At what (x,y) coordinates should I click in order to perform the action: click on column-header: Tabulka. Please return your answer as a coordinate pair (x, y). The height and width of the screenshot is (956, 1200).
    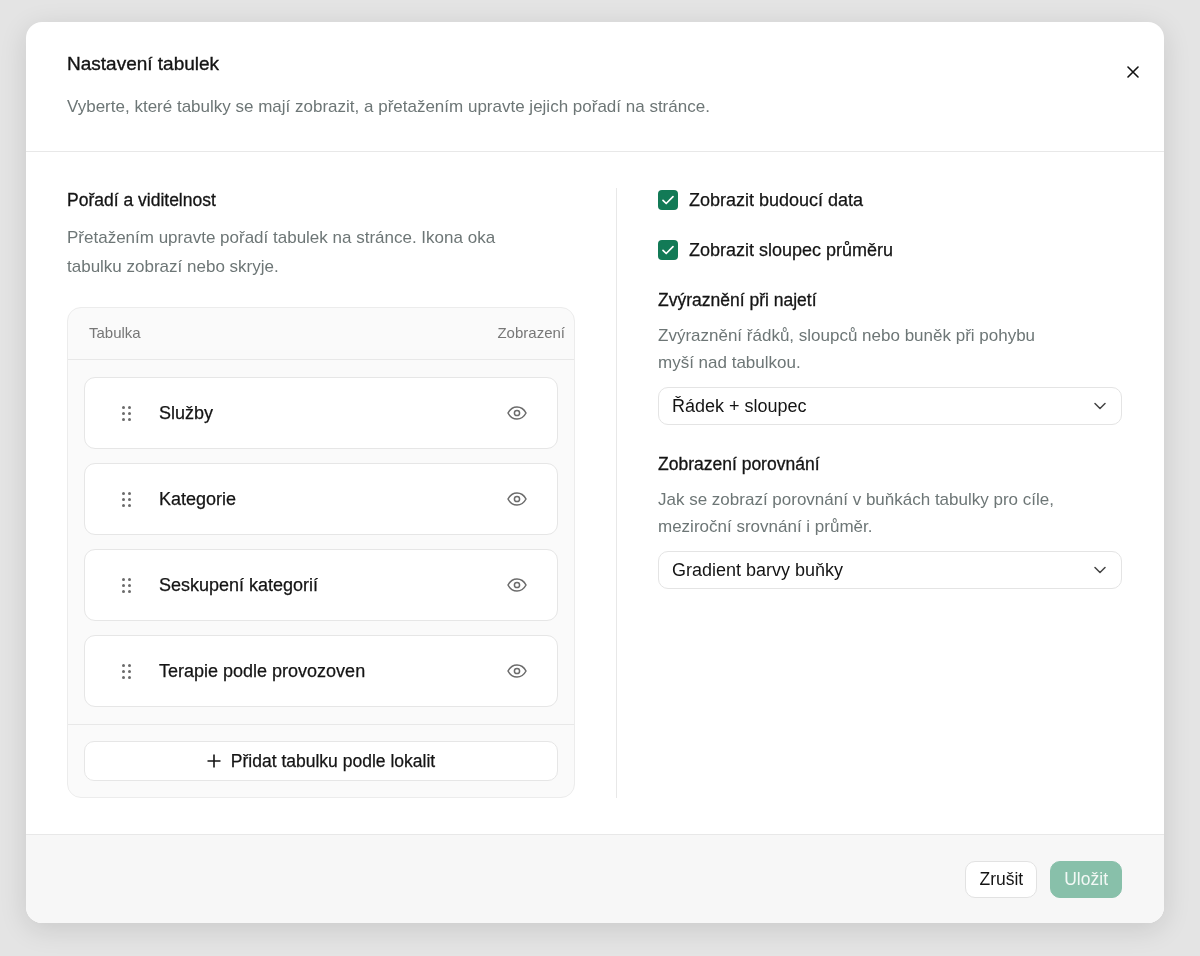
    Looking at the image, I should click on (115, 333).